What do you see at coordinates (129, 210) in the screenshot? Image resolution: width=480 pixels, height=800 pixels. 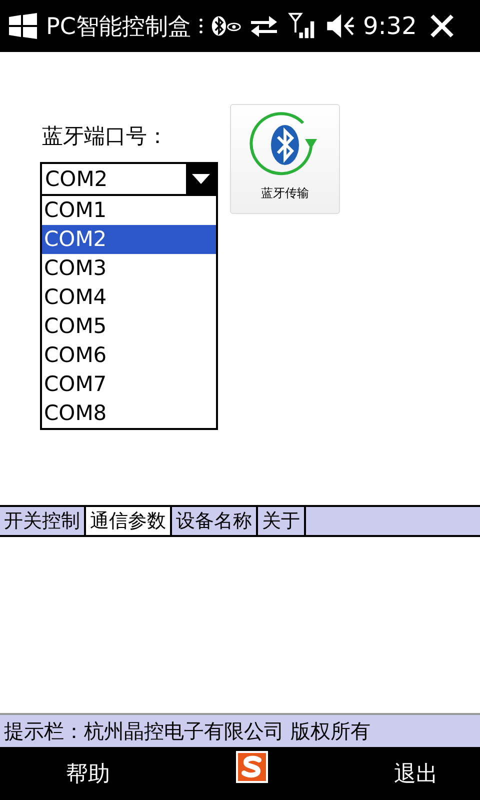 I see `dropdown-option: COM1` at bounding box center [129, 210].